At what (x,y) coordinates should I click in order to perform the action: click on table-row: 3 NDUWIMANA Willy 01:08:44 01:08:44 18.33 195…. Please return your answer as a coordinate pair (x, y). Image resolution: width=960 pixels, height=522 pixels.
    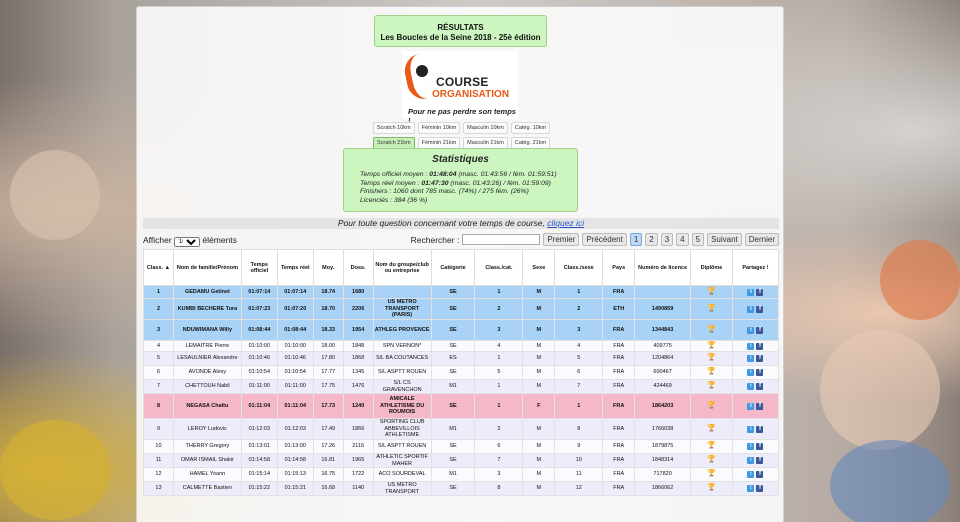
    Looking at the image, I should click on (461, 330).